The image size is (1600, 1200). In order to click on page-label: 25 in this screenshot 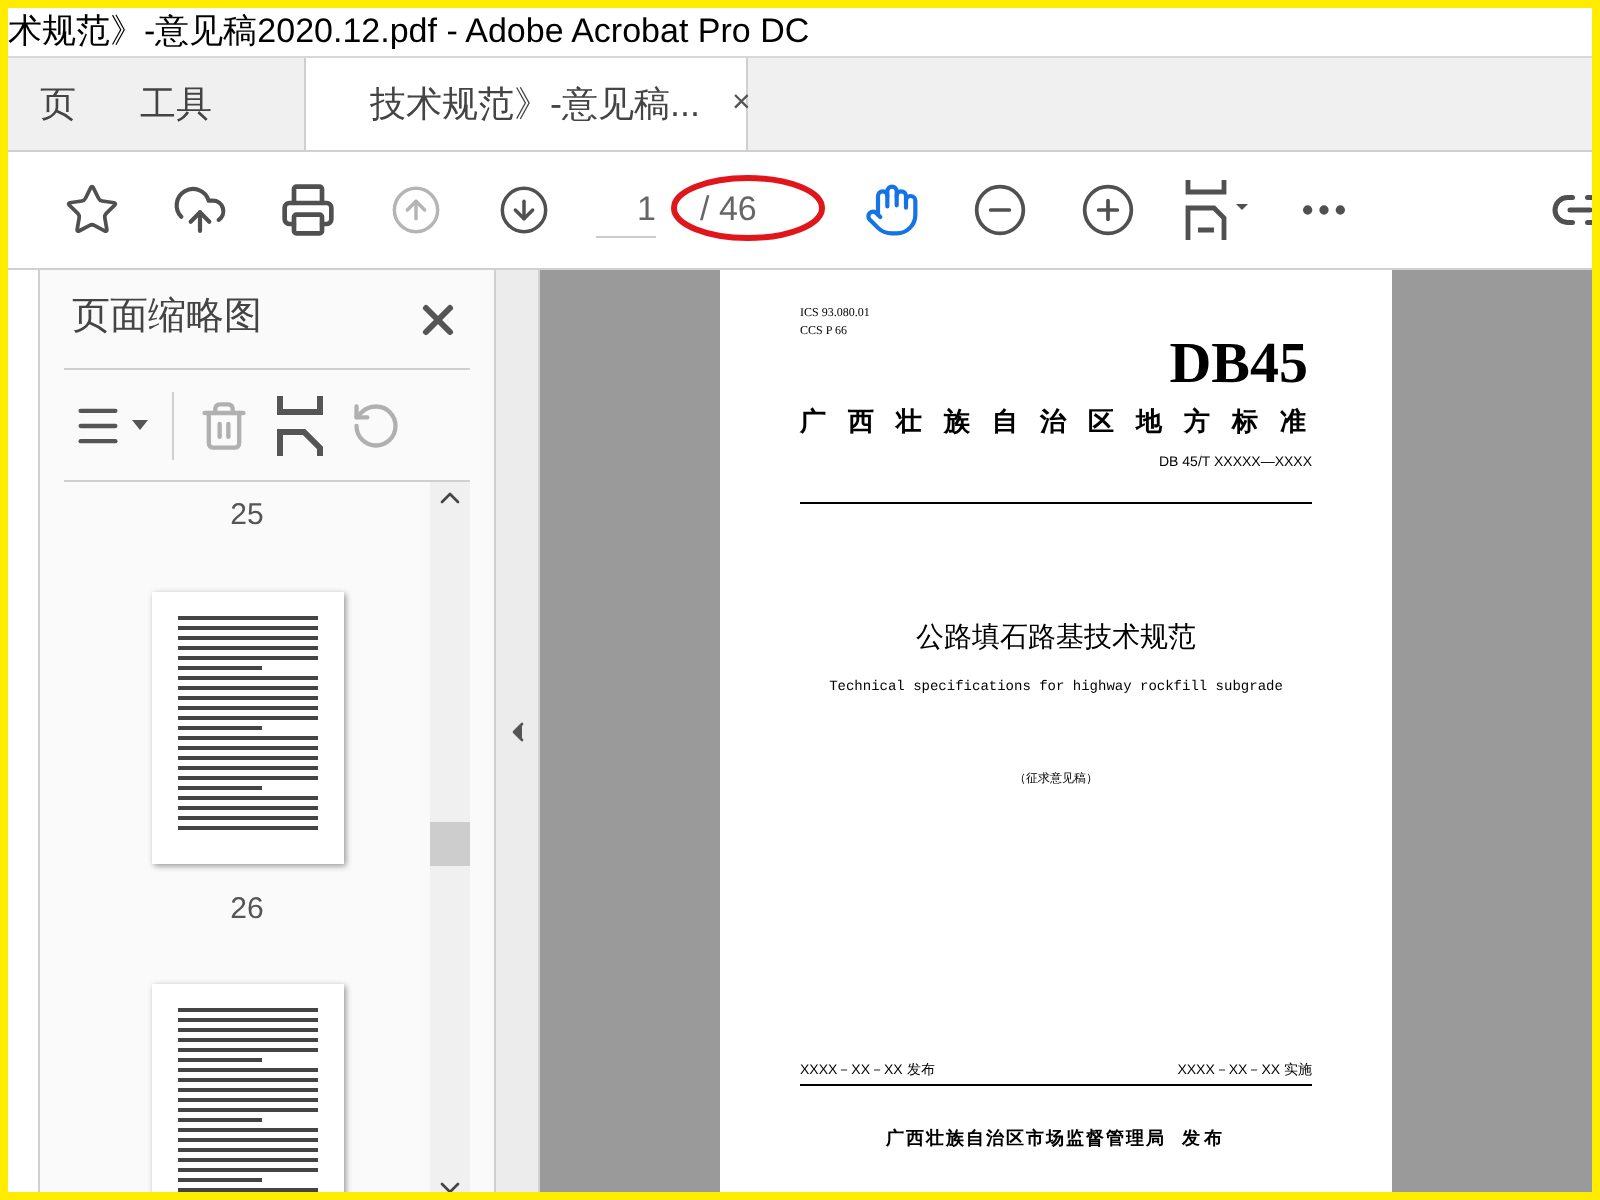, I will do `click(247, 516)`.